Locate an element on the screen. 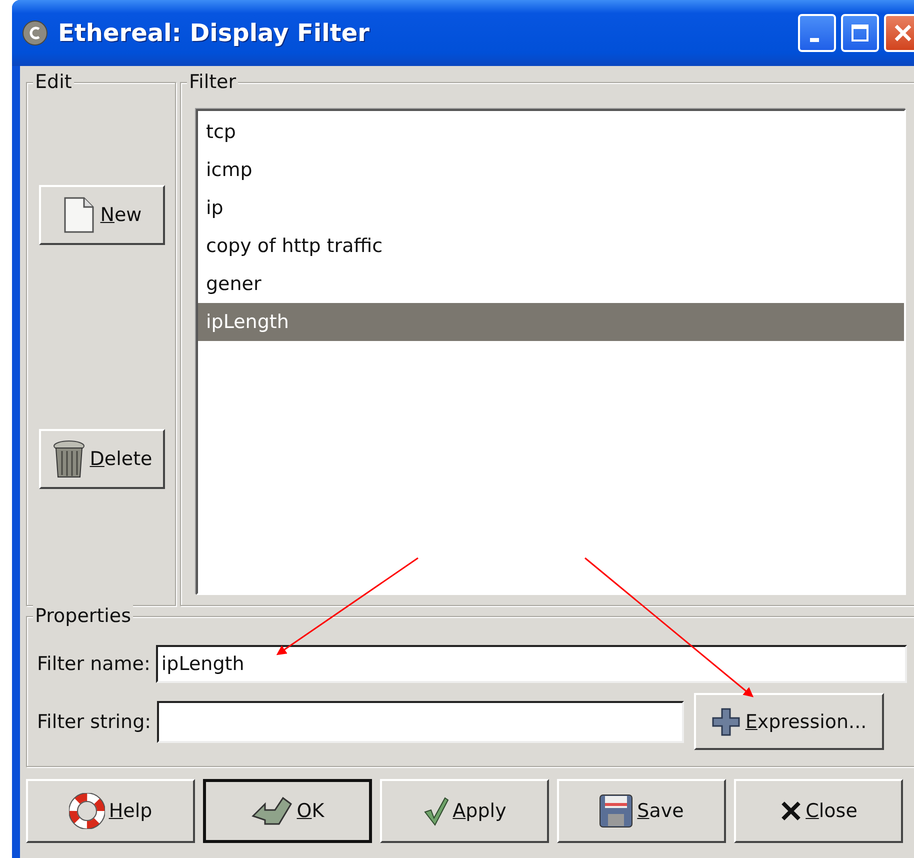 The height and width of the screenshot is (858, 914). app-icon is located at coordinates (35, 33).